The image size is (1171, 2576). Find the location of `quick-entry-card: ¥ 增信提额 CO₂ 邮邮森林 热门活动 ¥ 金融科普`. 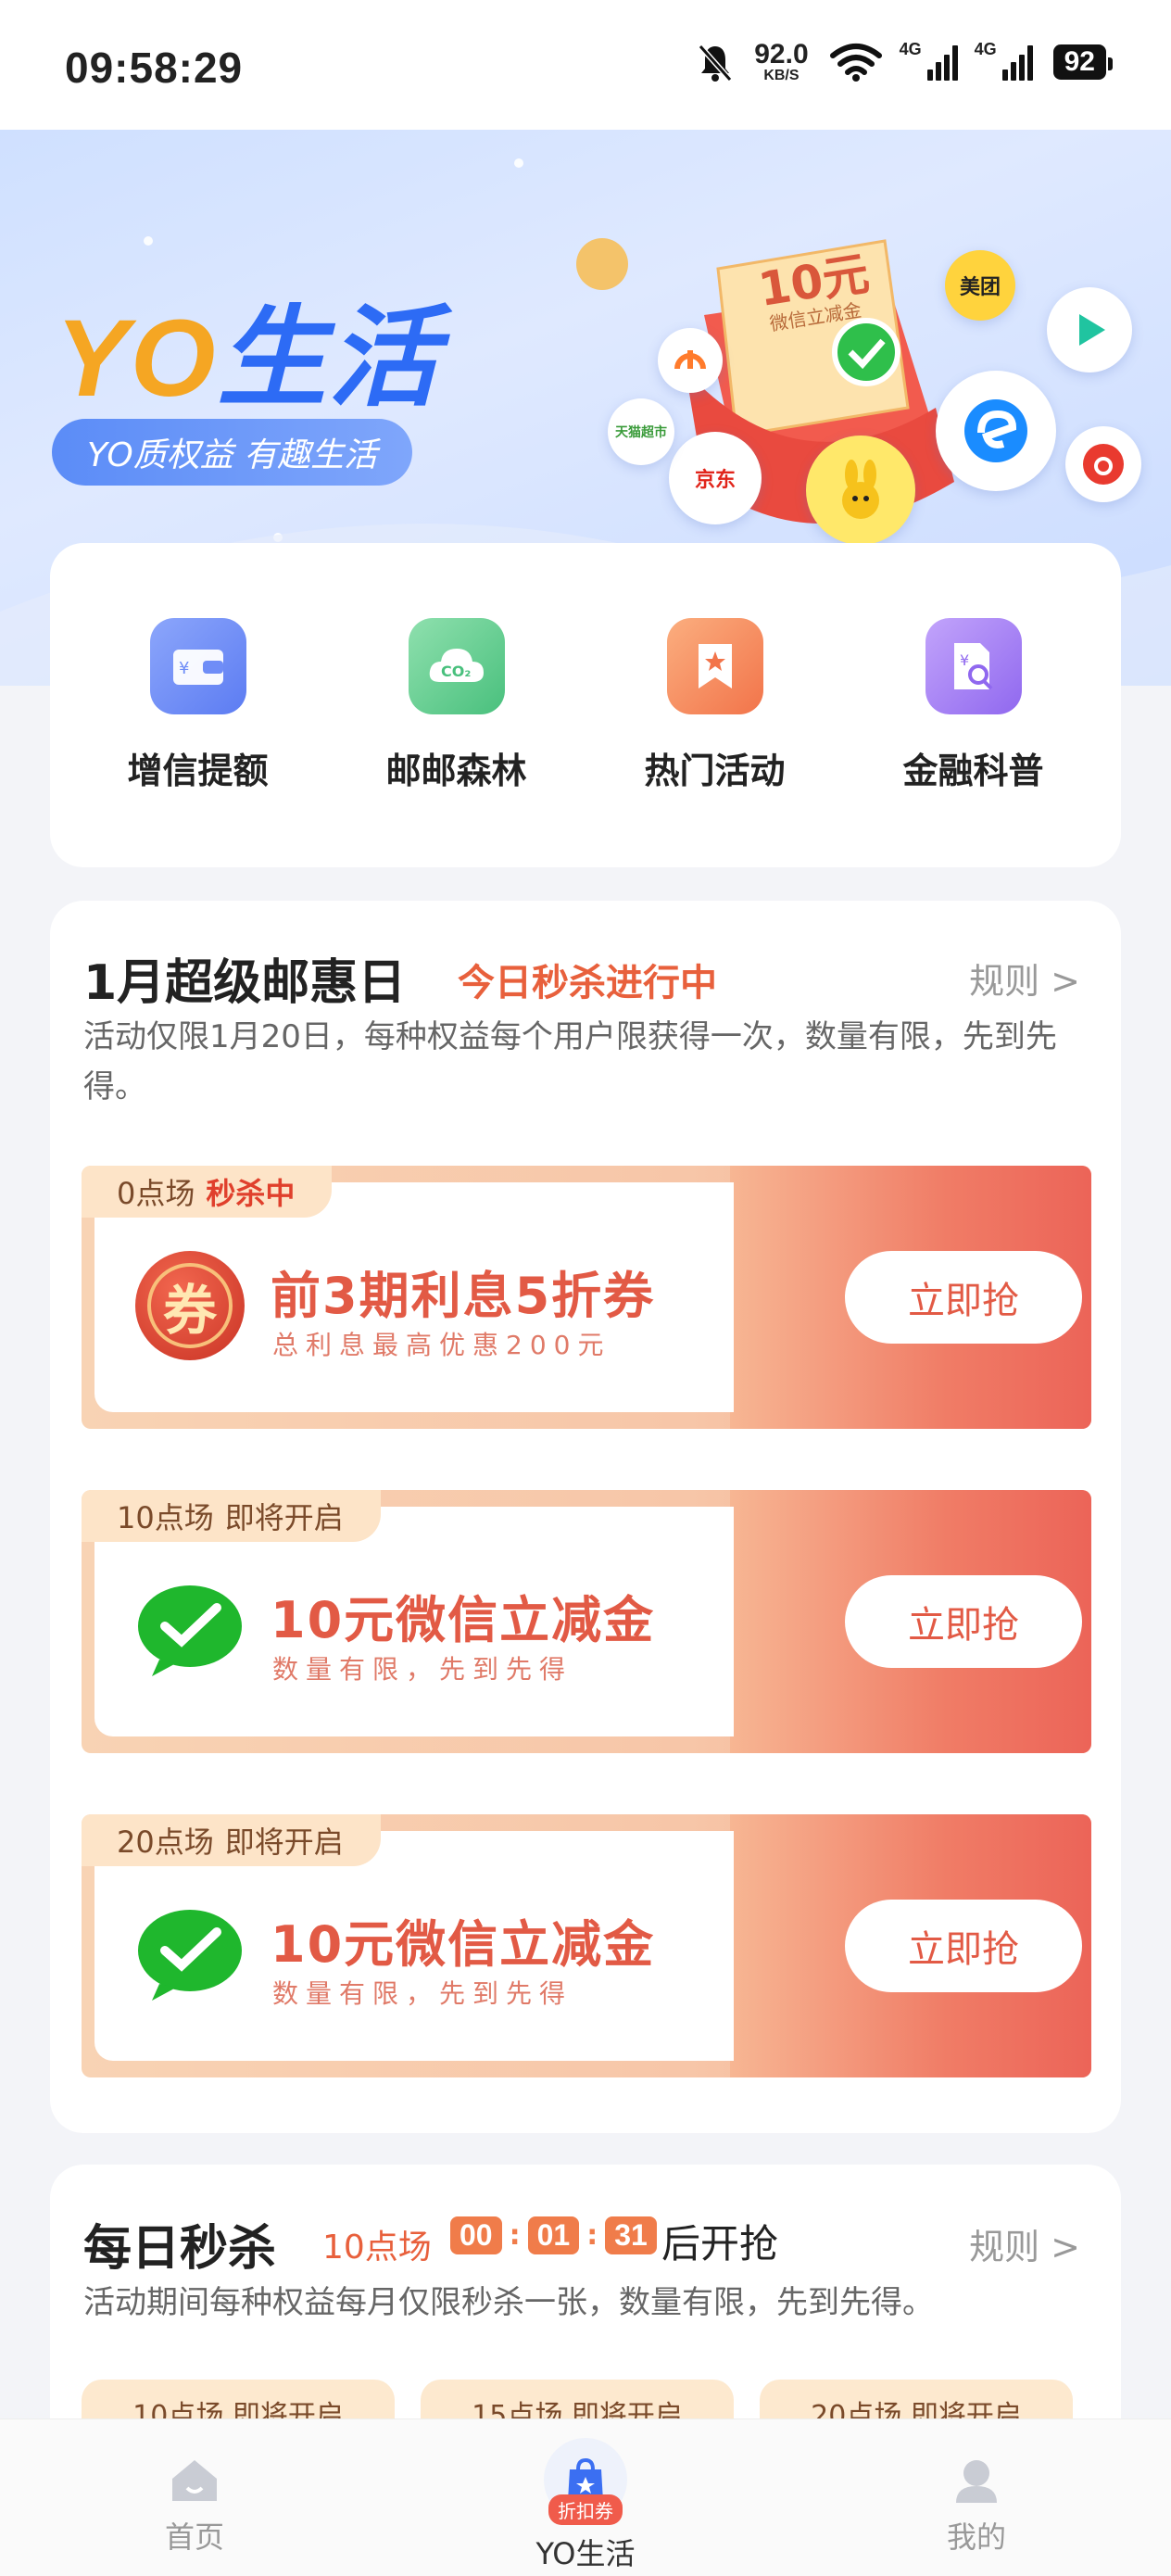

quick-entry-card: ¥ 增信提额 CO₂ 邮邮森林 热门活动 ¥ 金融科普 is located at coordinates (585, 705).